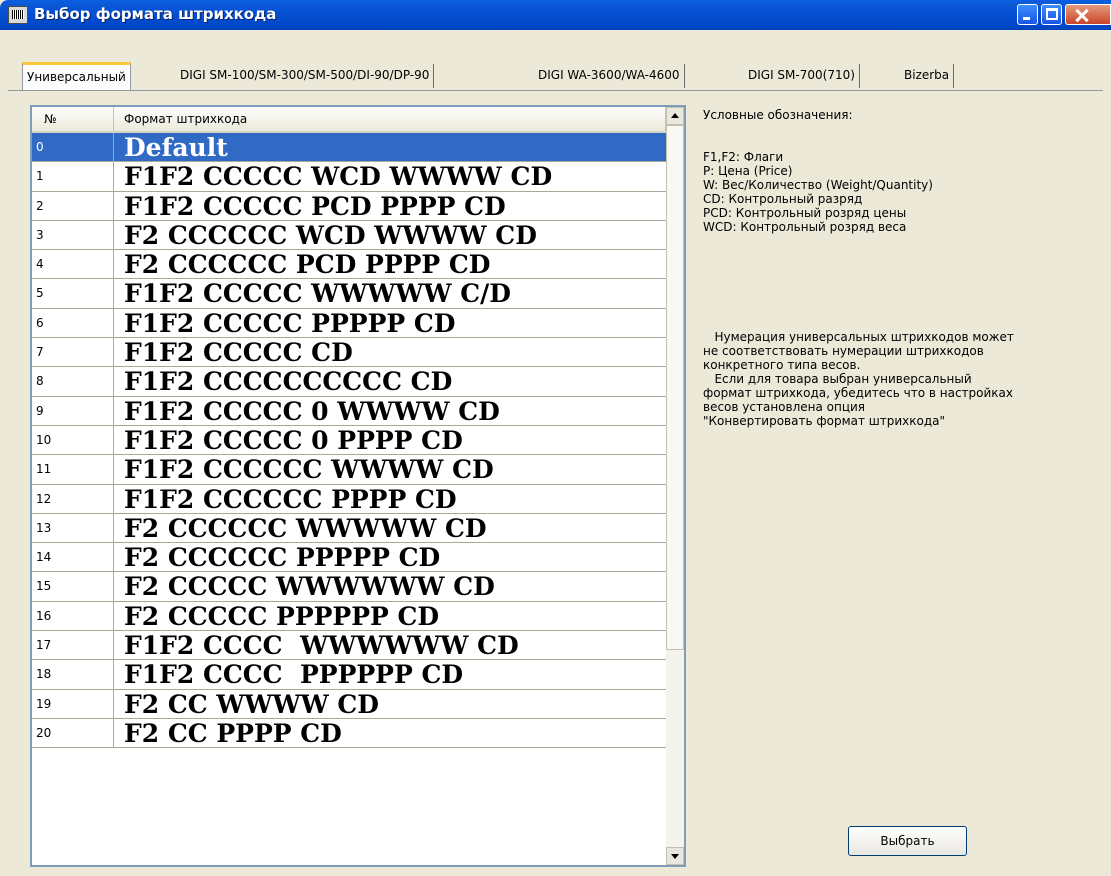 Image resolution: width=1111 pixels, height=876 pixels. Describe the element at coordinates (294, 675) in the screenshot. I see `row-format: F1F2 CCCC PPPPPP CD` at that location.